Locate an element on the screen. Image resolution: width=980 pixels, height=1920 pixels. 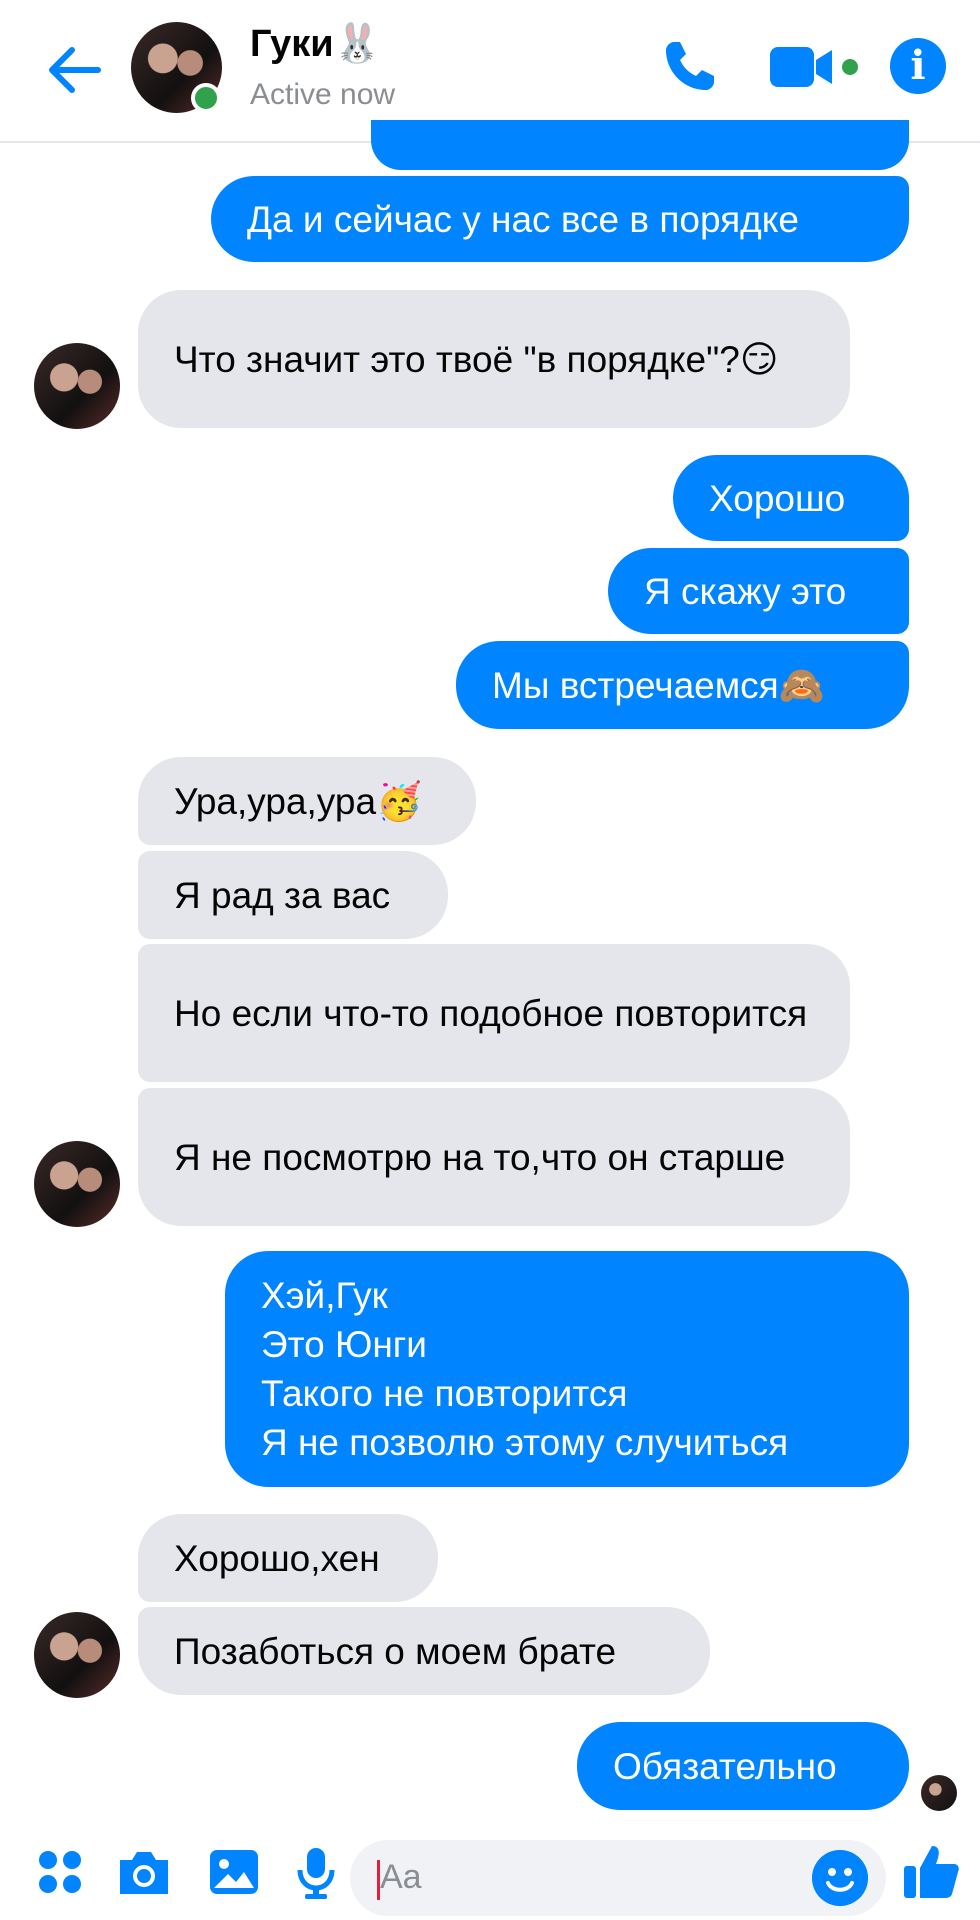
message-bubble-incoming: Но если что-то подобное повторится is located at coordinates (494, 1013).